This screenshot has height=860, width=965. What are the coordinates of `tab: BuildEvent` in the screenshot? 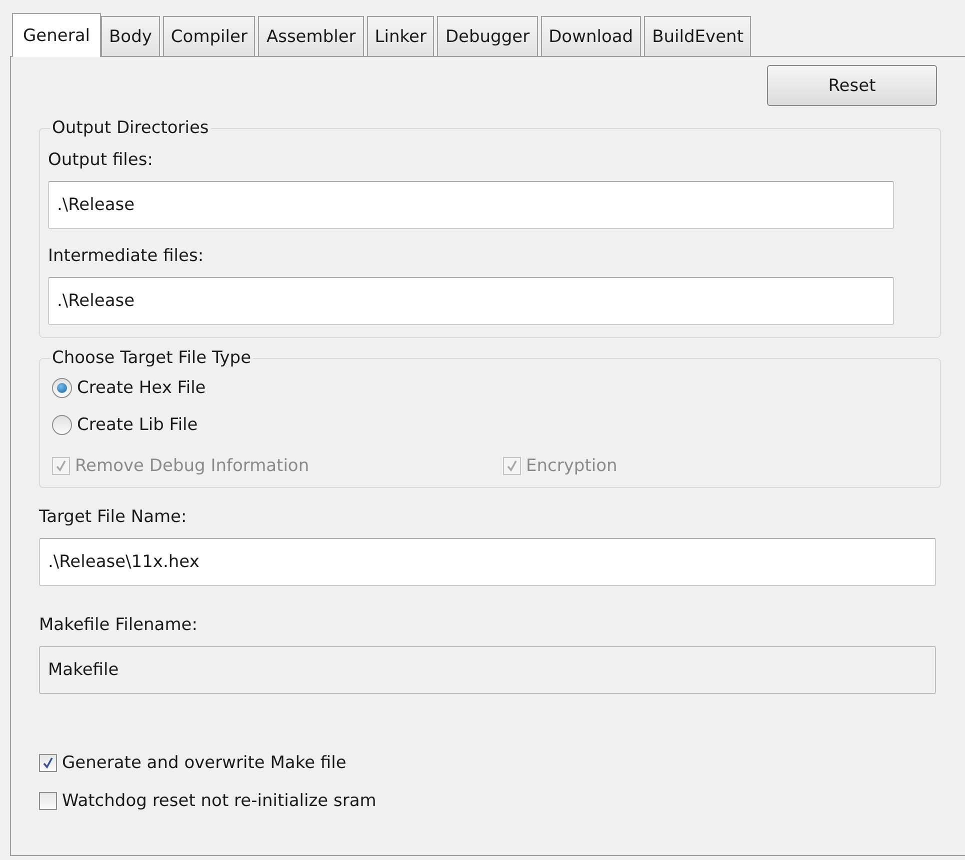 It's located at (698, 36).